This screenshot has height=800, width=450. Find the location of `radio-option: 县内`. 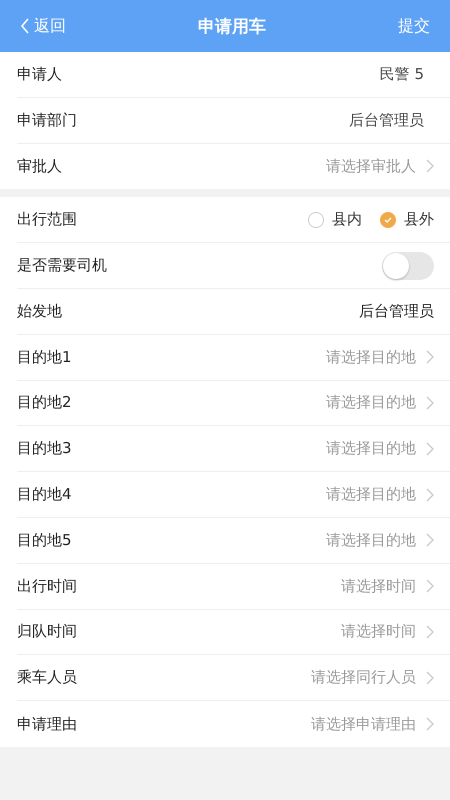

radio-option: 县内 is located at coordinates (335, 220).